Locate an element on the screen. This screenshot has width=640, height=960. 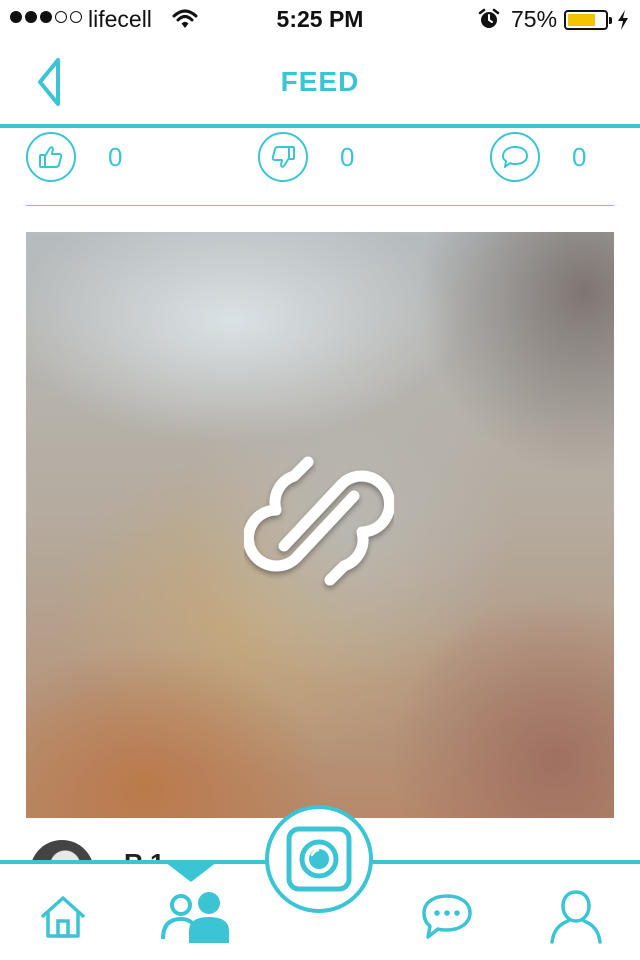
alarm-icon is located at coordinates (489, 21).